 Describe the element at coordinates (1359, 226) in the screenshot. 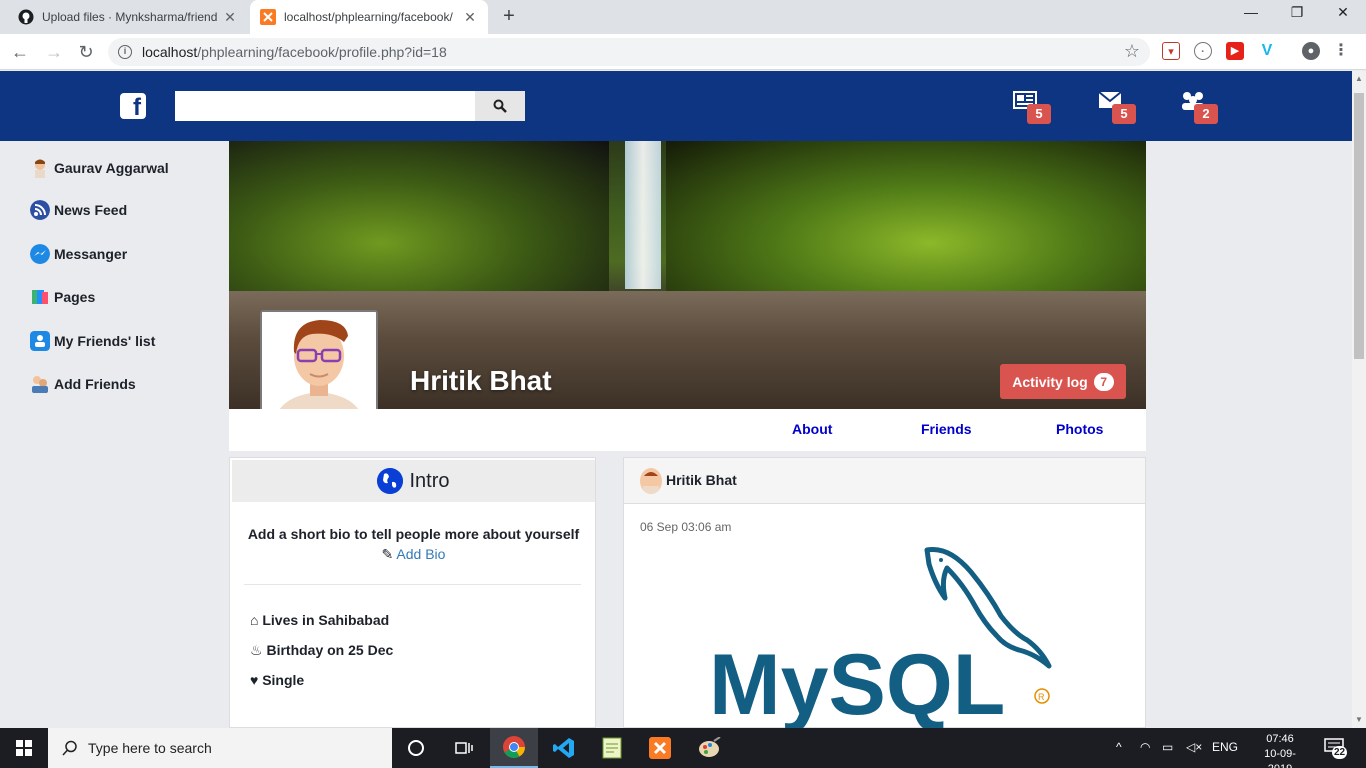

I see `scrollbar-thumb` at that location.